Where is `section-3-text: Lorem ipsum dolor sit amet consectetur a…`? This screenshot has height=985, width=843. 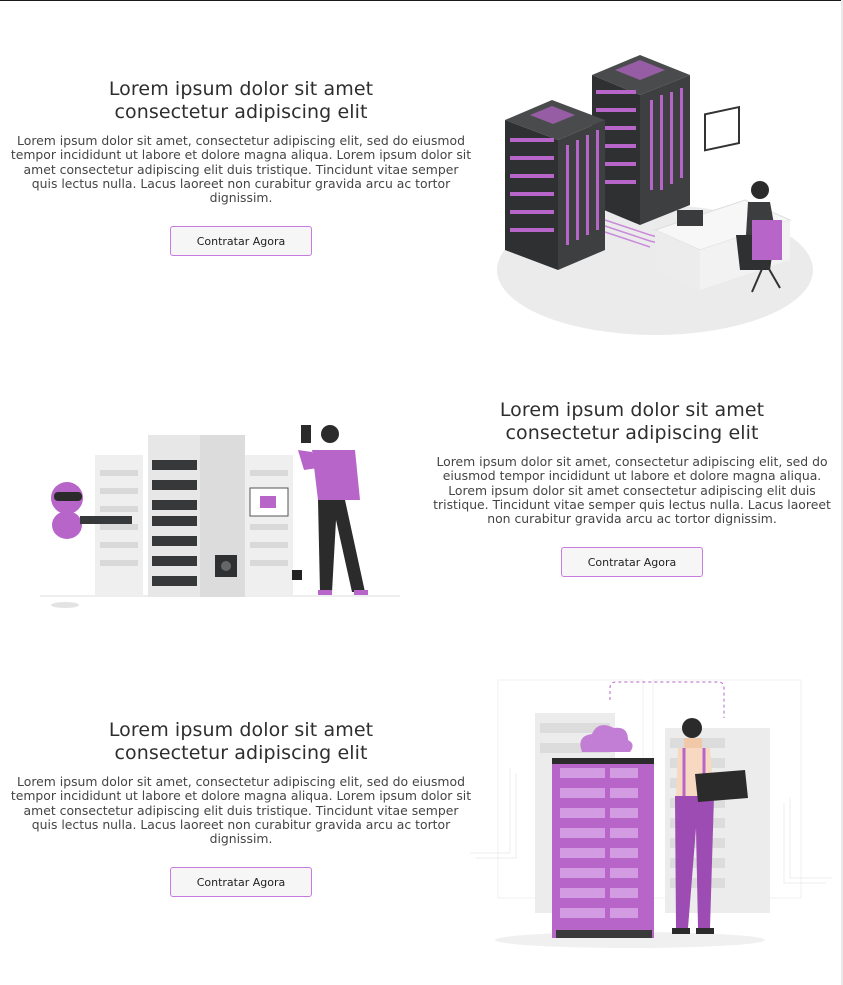
section-3-text: Lorem ipsum dolor sit amet consectetur a… is located at coordinates (241, 808).